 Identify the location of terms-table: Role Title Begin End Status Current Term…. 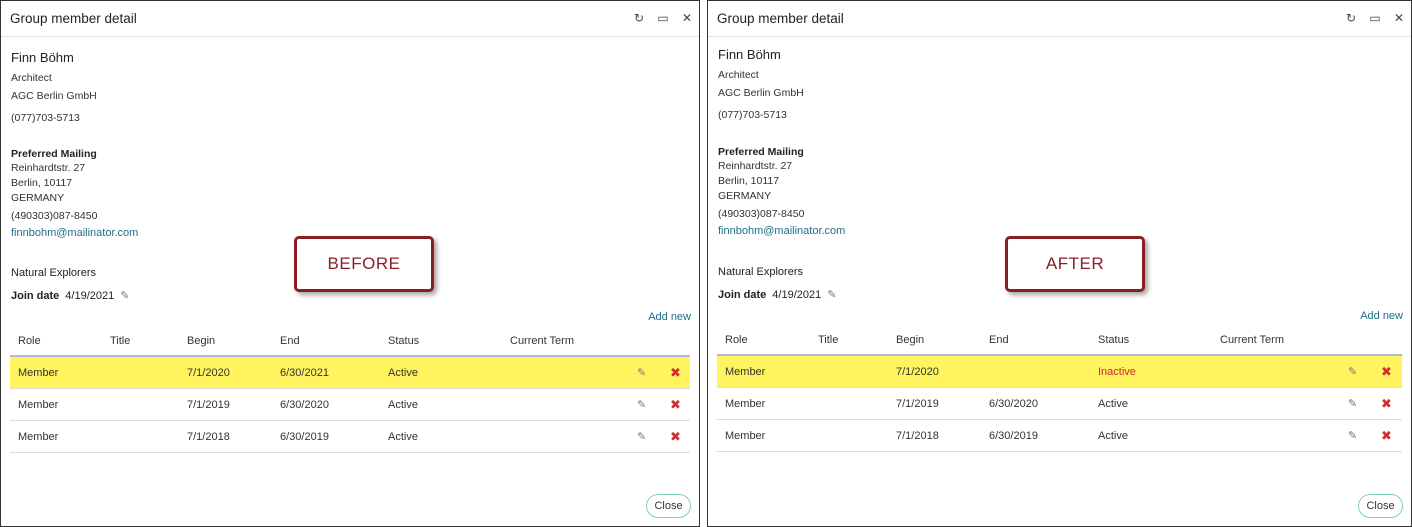
(350, 390).